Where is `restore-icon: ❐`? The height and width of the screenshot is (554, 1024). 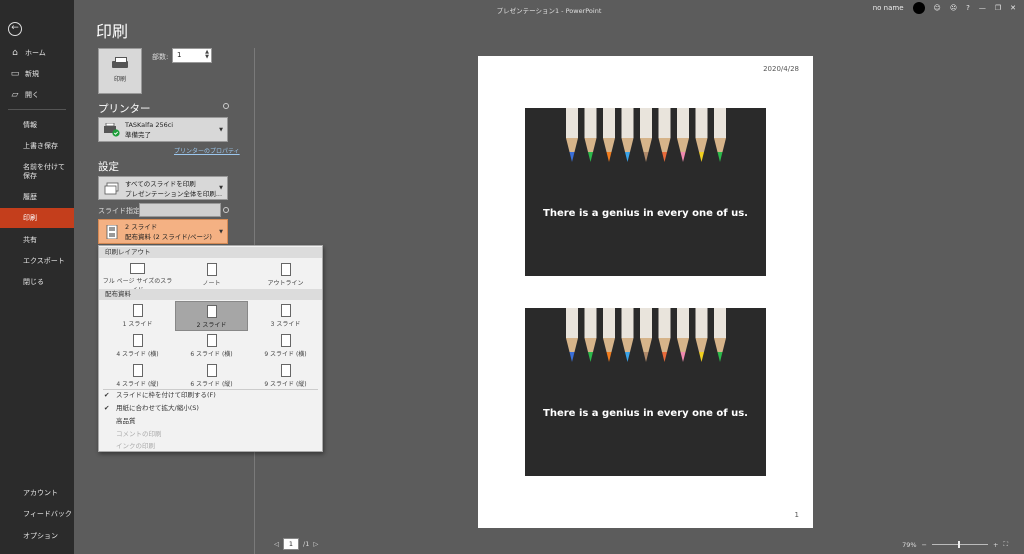 restore-icon: ❐ is located at coordinates (998, 8).